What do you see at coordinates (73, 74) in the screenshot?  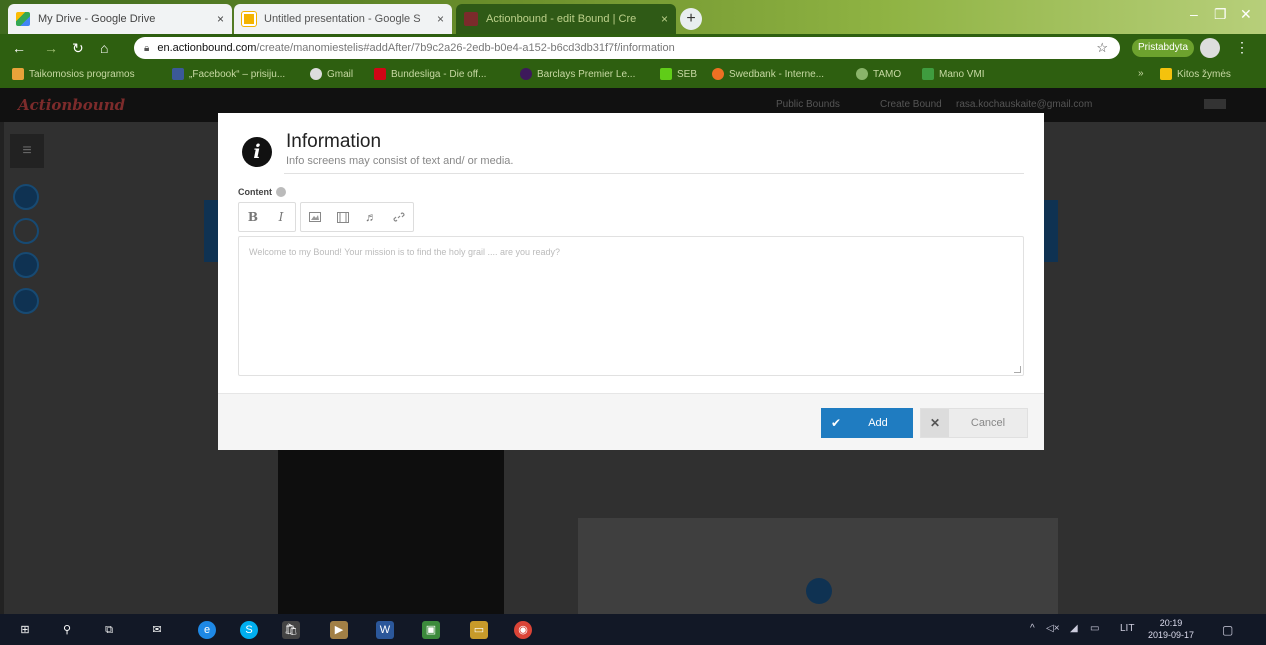 I see `bookmark-item: Taikomosios programos` at bounding box center [73, 74].